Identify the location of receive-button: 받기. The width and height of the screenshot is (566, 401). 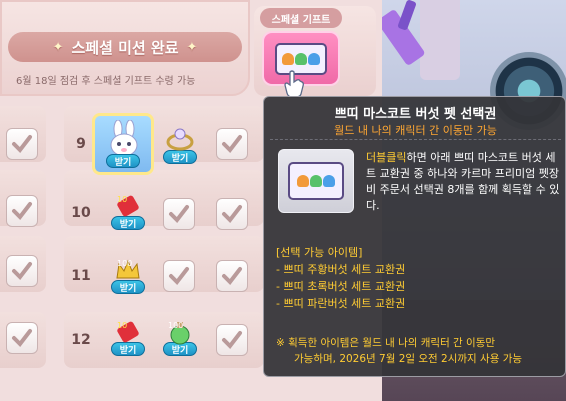
(123, 161).